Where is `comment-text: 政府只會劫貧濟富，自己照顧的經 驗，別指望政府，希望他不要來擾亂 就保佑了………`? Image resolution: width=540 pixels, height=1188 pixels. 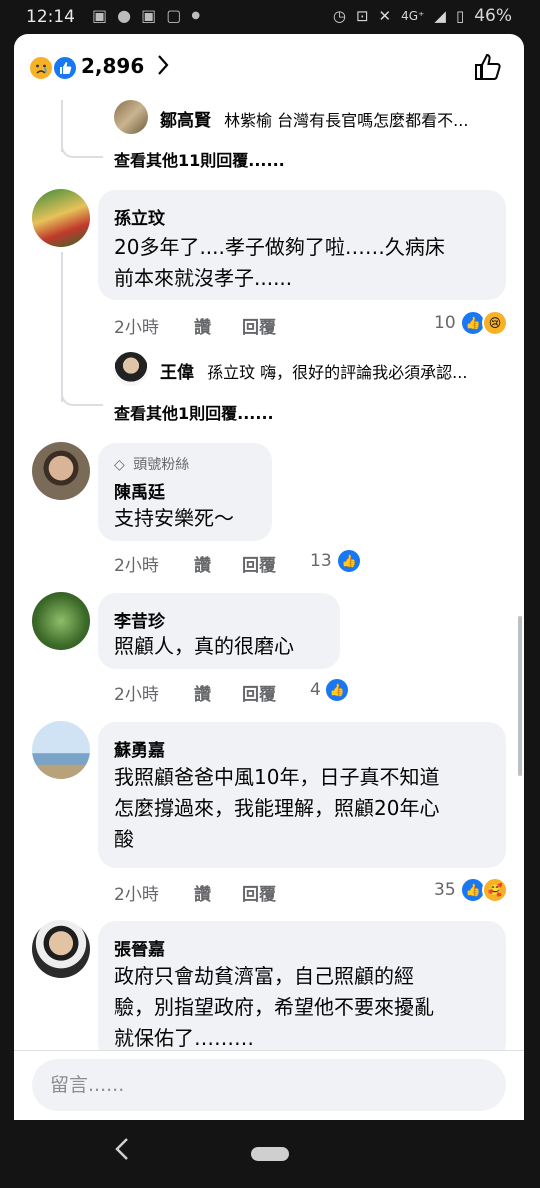 comment-text: 政府只會劫貧濟富，自己照顧的經 驗，別指望政府，希望他不要來擾亂 就保佑了……… is located at coordinates (274, 1007).